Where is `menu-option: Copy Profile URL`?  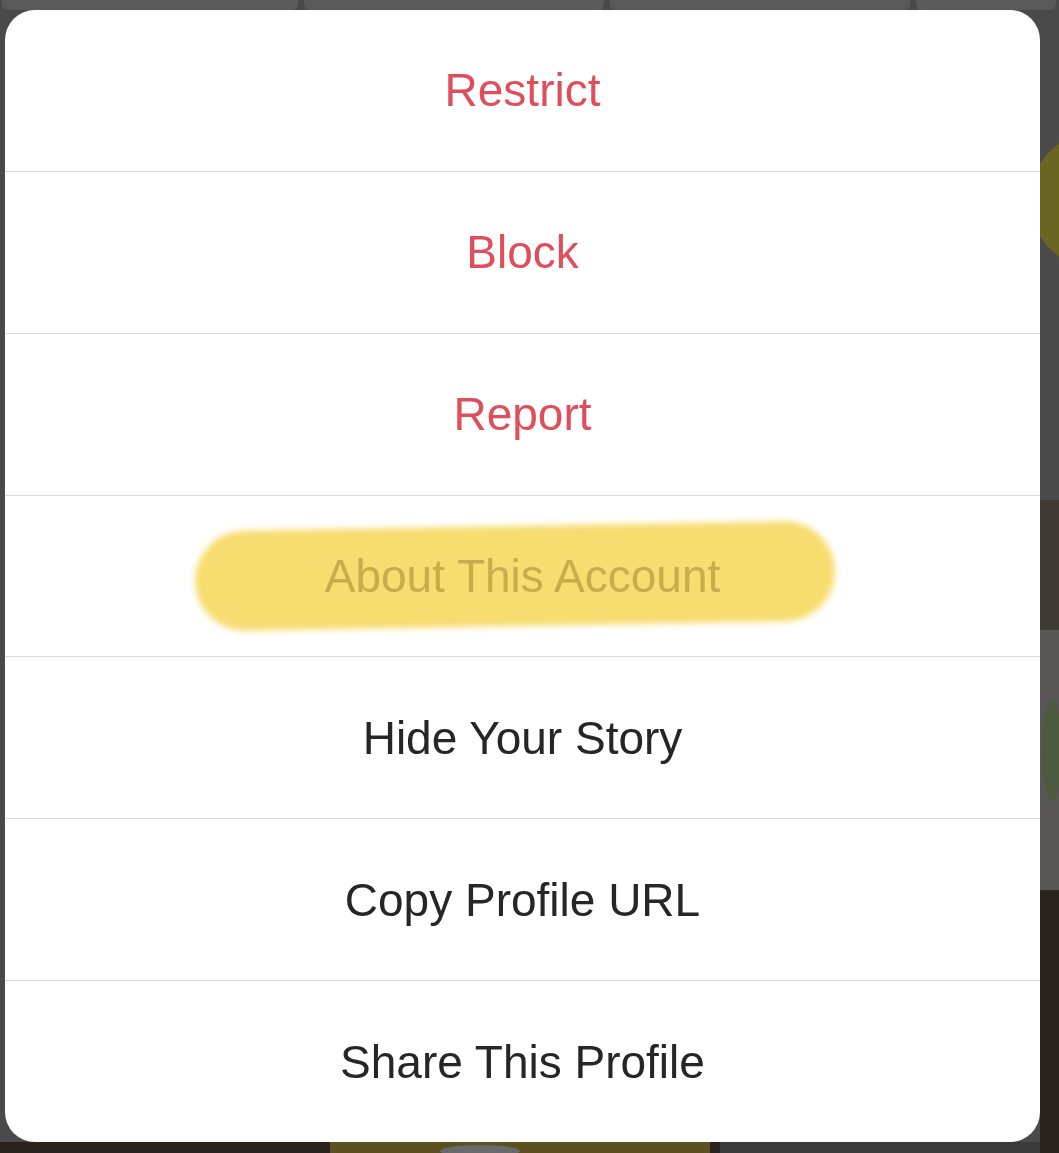 menu-option: Copy Profile URL is located at coordinates (522, 899).